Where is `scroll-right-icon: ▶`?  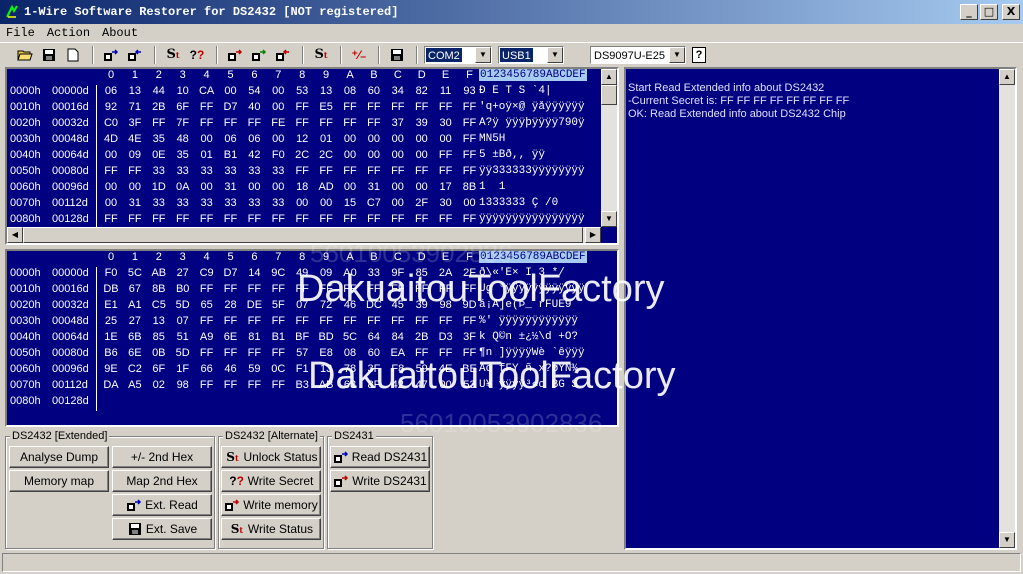 scroll-right-icon: ▶ is located at coordinates (593, 235).